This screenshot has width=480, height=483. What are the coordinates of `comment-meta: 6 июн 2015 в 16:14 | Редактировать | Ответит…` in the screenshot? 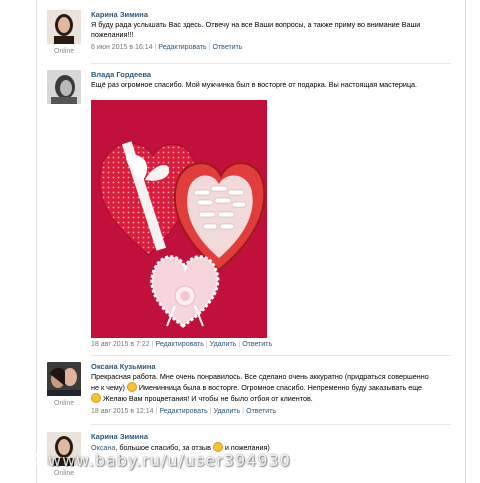 It's located at (167, 47).